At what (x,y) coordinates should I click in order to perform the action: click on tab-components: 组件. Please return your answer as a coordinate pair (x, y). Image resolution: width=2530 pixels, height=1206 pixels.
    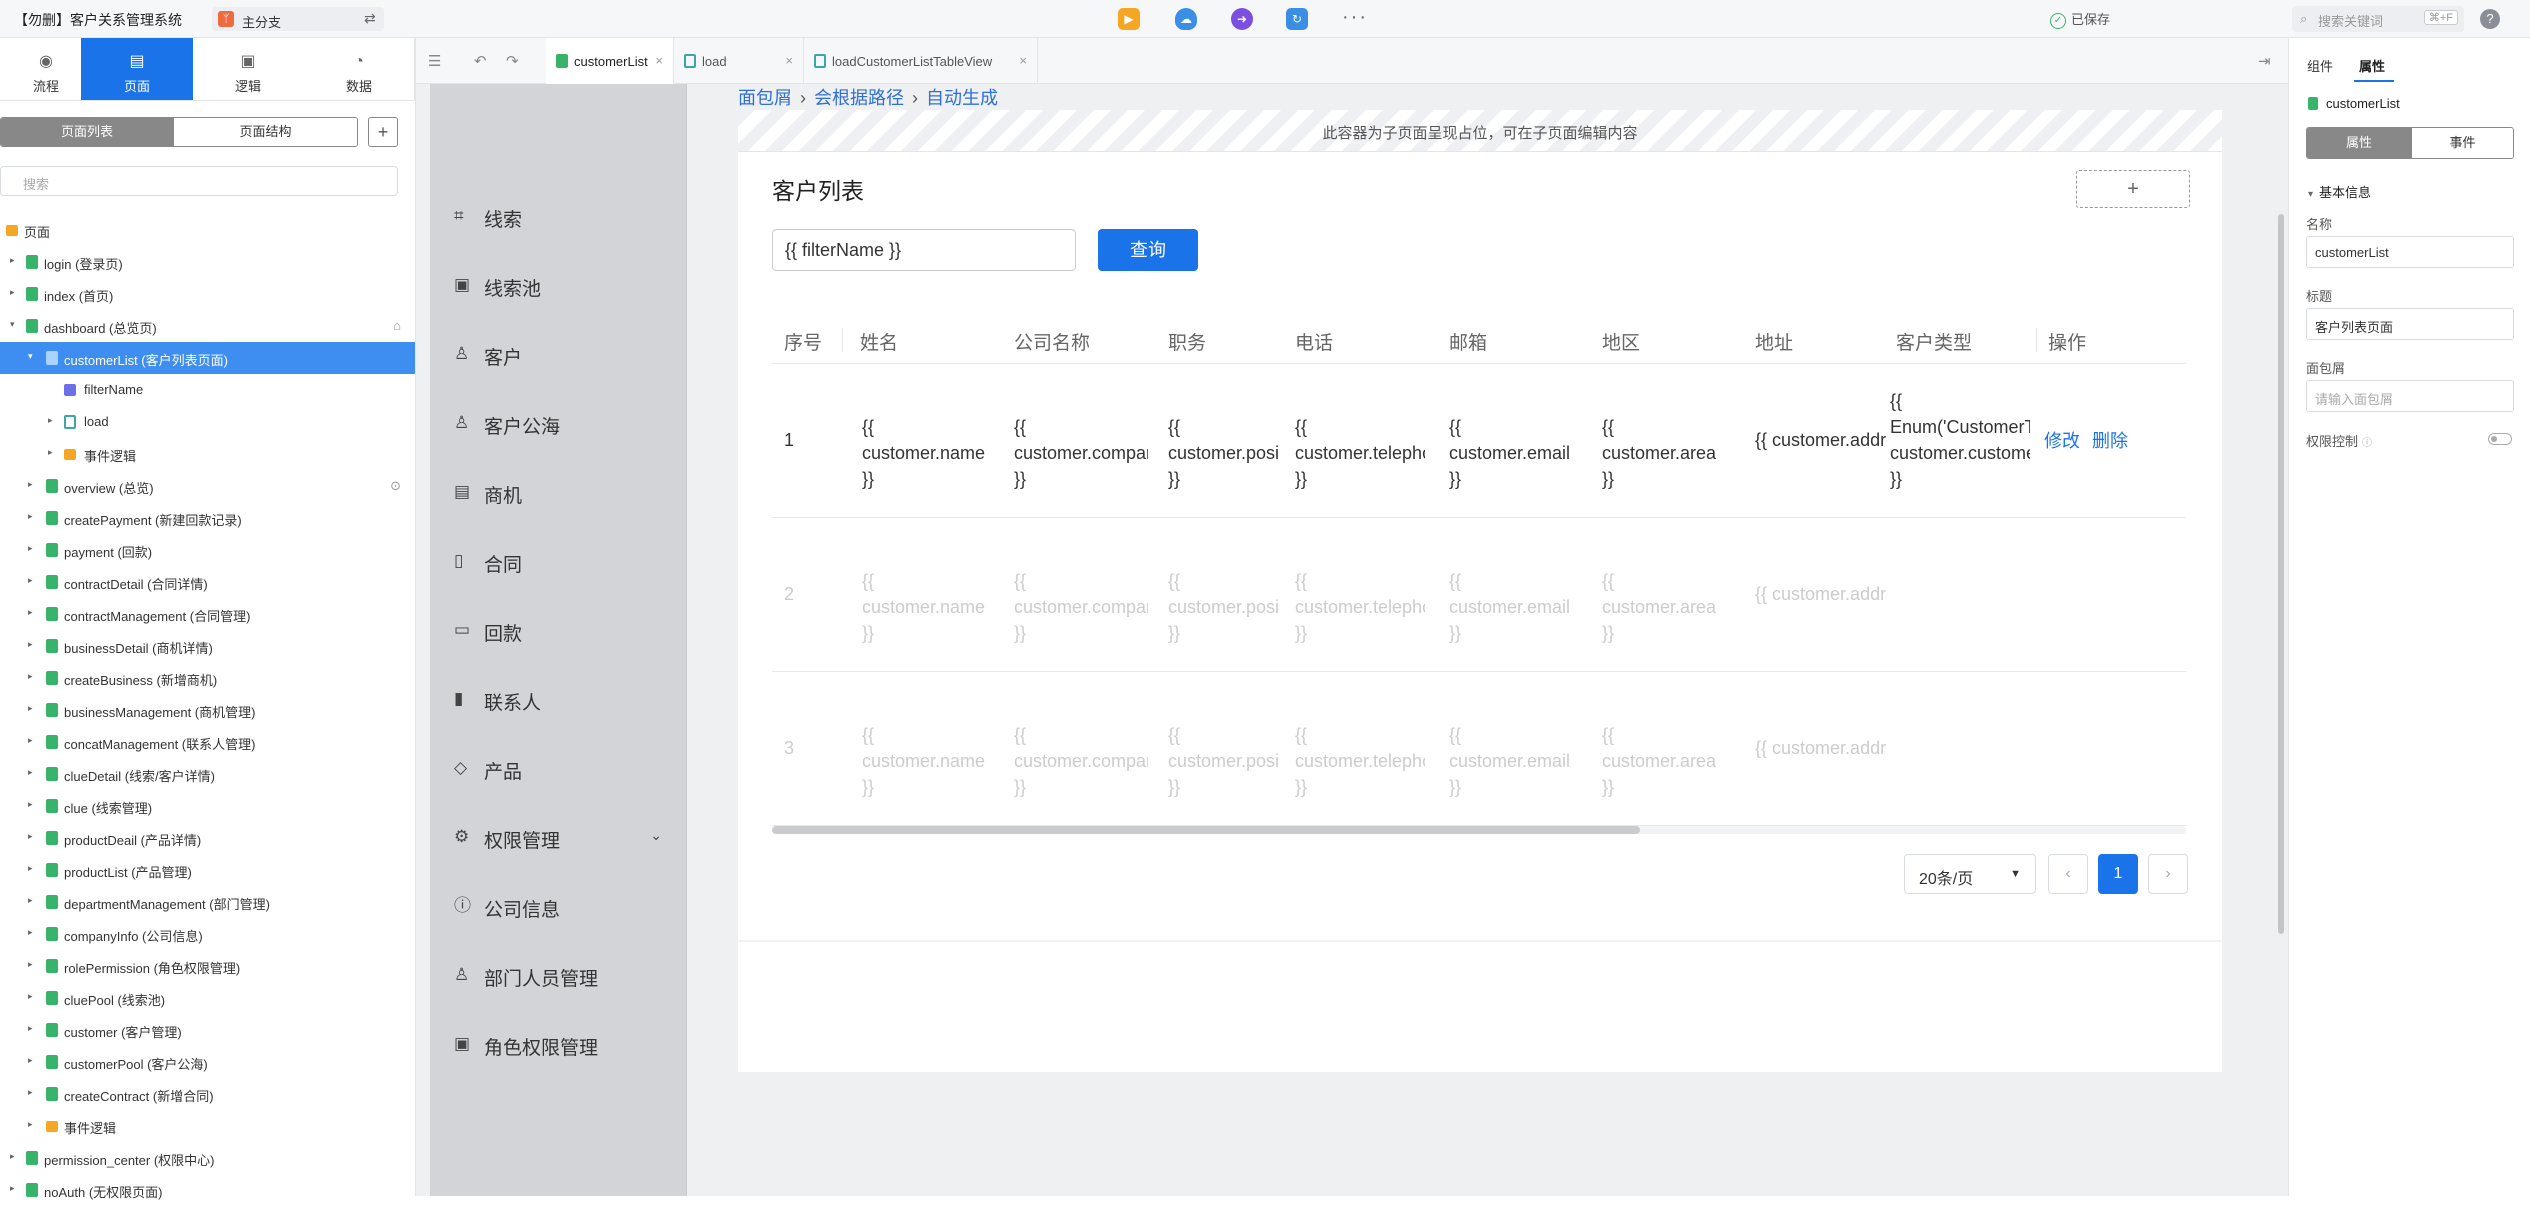
    Looking at the image, I should click on (2320, 65).